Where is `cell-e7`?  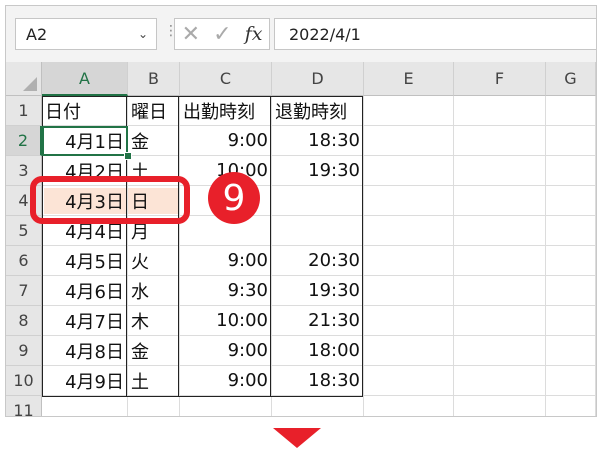
cell-e7 is located at coordinates (409, 291).